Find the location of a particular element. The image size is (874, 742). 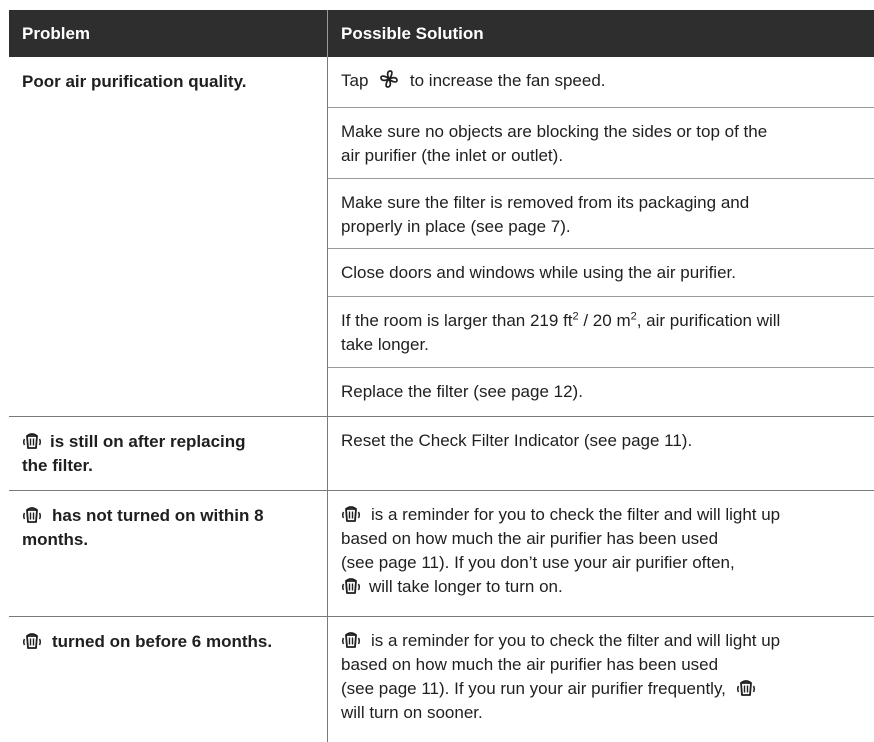

header-solution: Possible Solution is located at coordinates (600, 33).